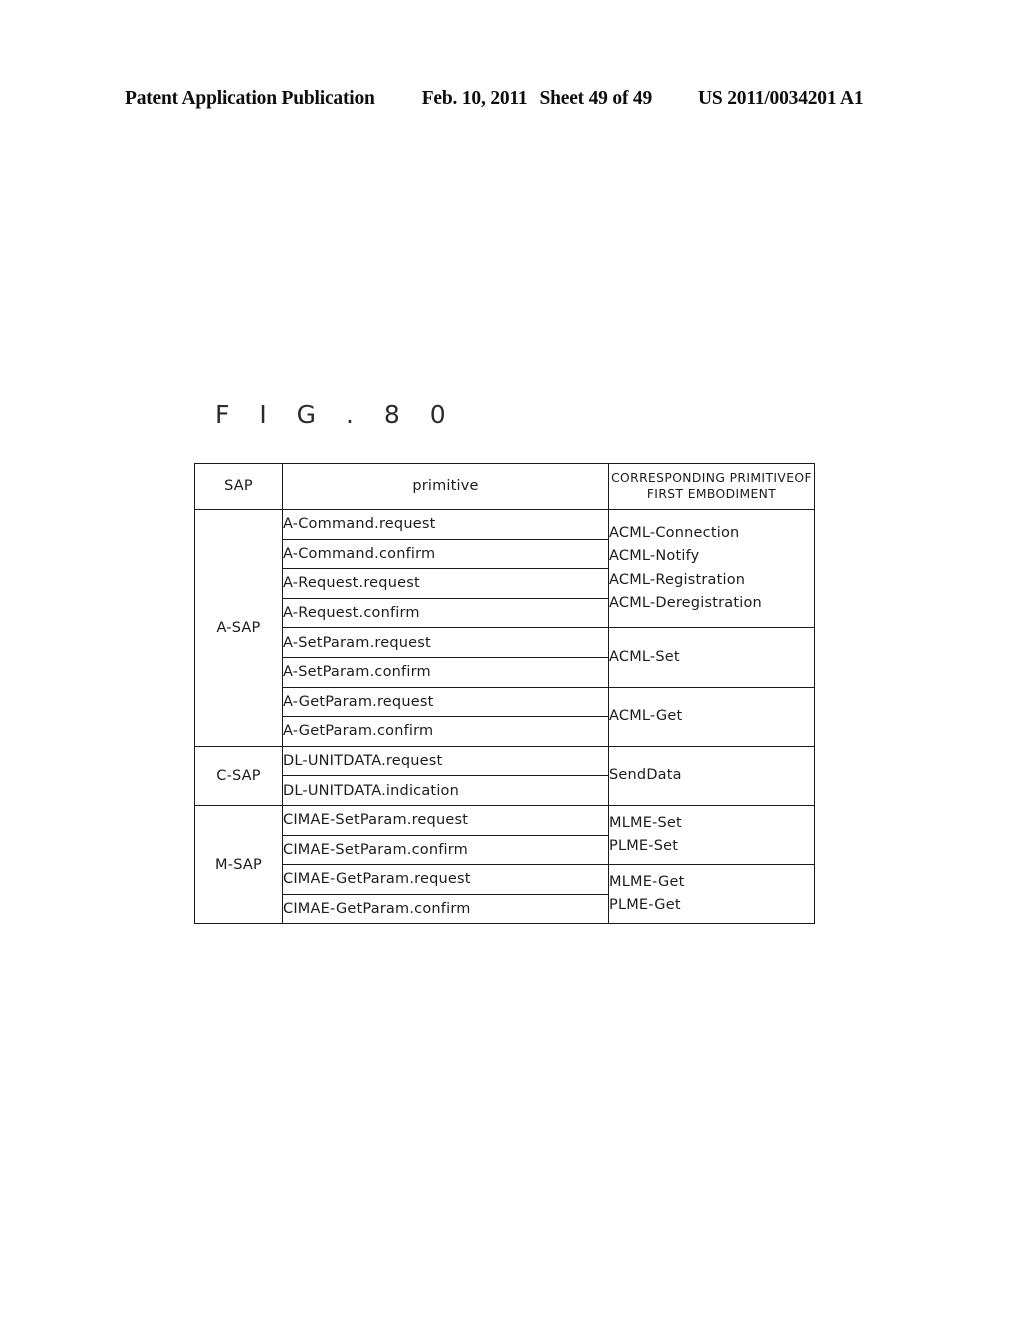 This screenshot has width=1024, height=1320. I want to click on primitive-cell: A-Request.confirm, so click(445, 613).